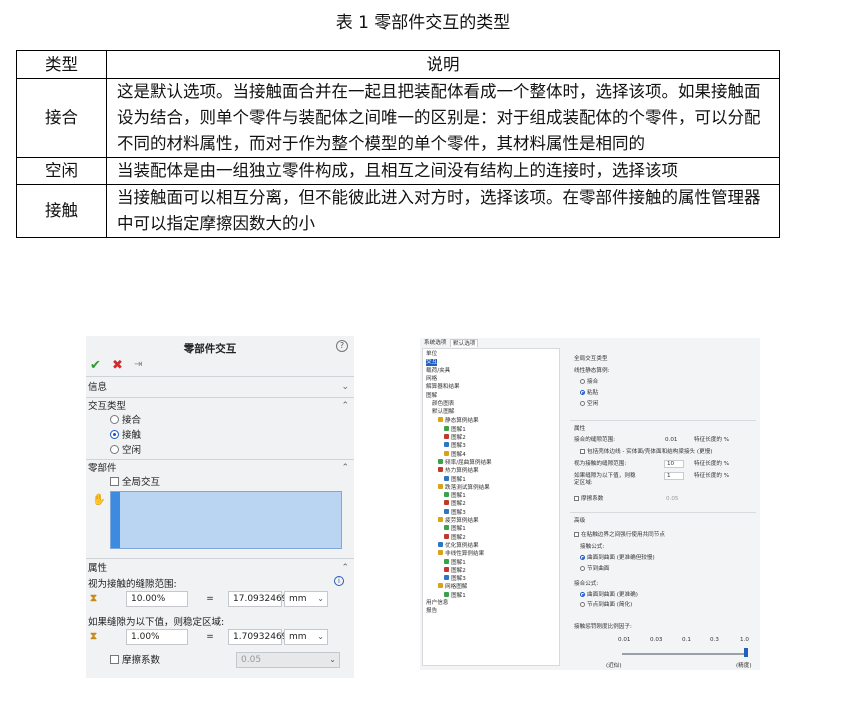  Describe the element at coordinates (398, 171) in the screenshot. I see `table-row: 空闲 当装配体是由一组独立零件构成，且相互之间没有结构上的连接时，选择该项` at that location.